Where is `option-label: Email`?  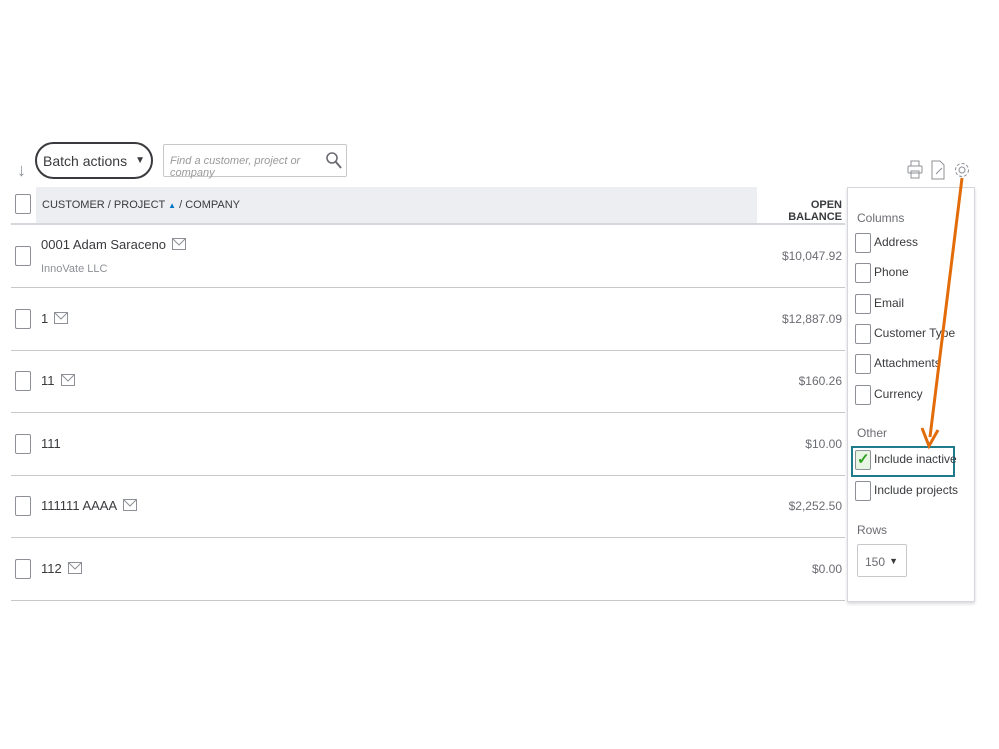 option-label: Email is located at coordinates (889, 302).